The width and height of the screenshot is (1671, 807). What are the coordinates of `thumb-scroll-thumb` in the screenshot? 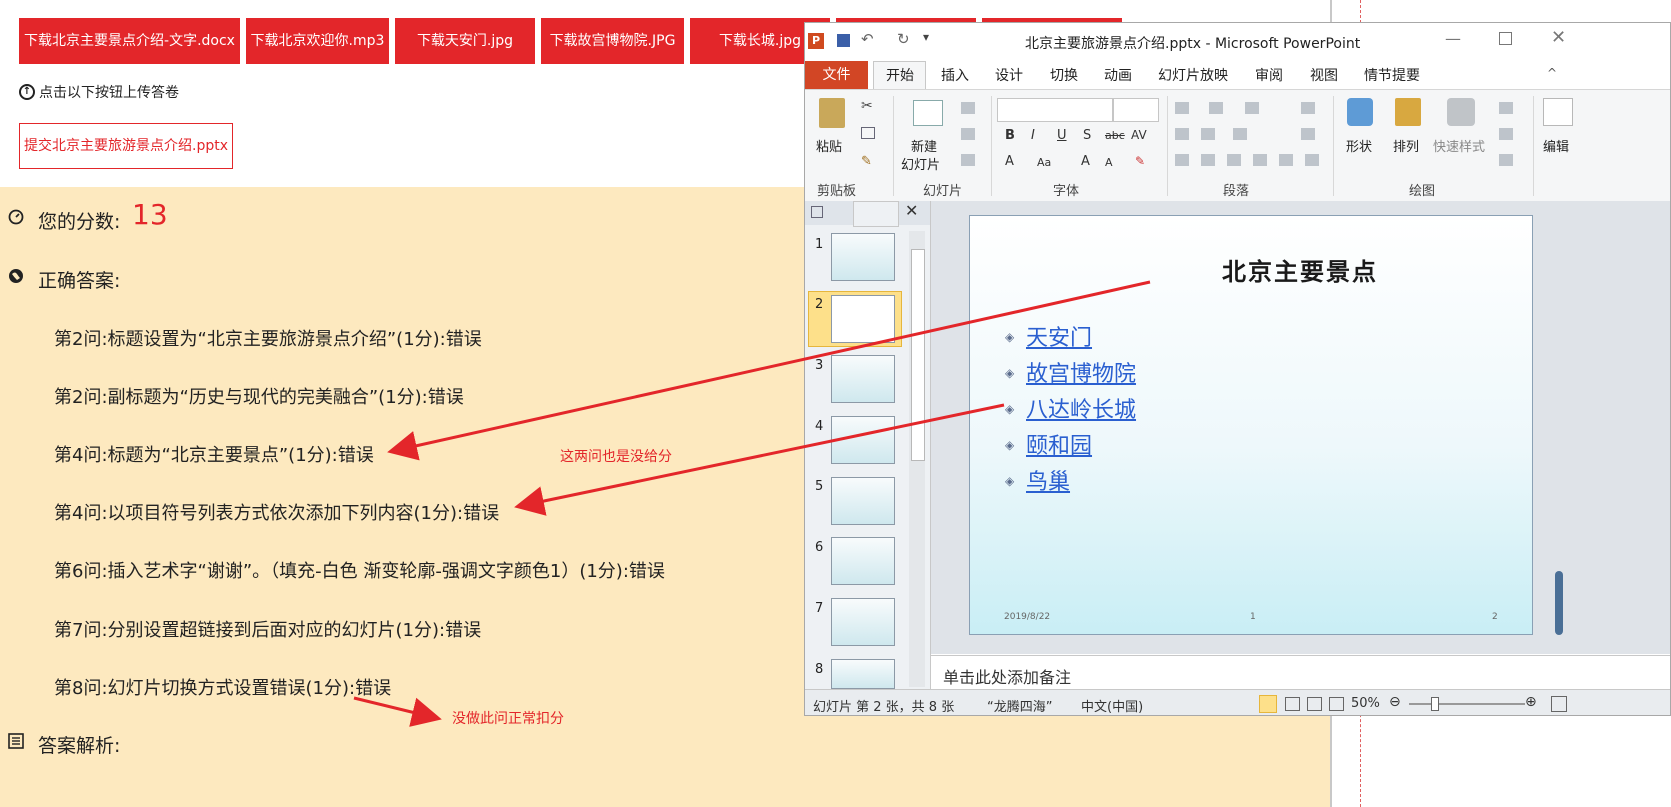 It's located at (918, 355).